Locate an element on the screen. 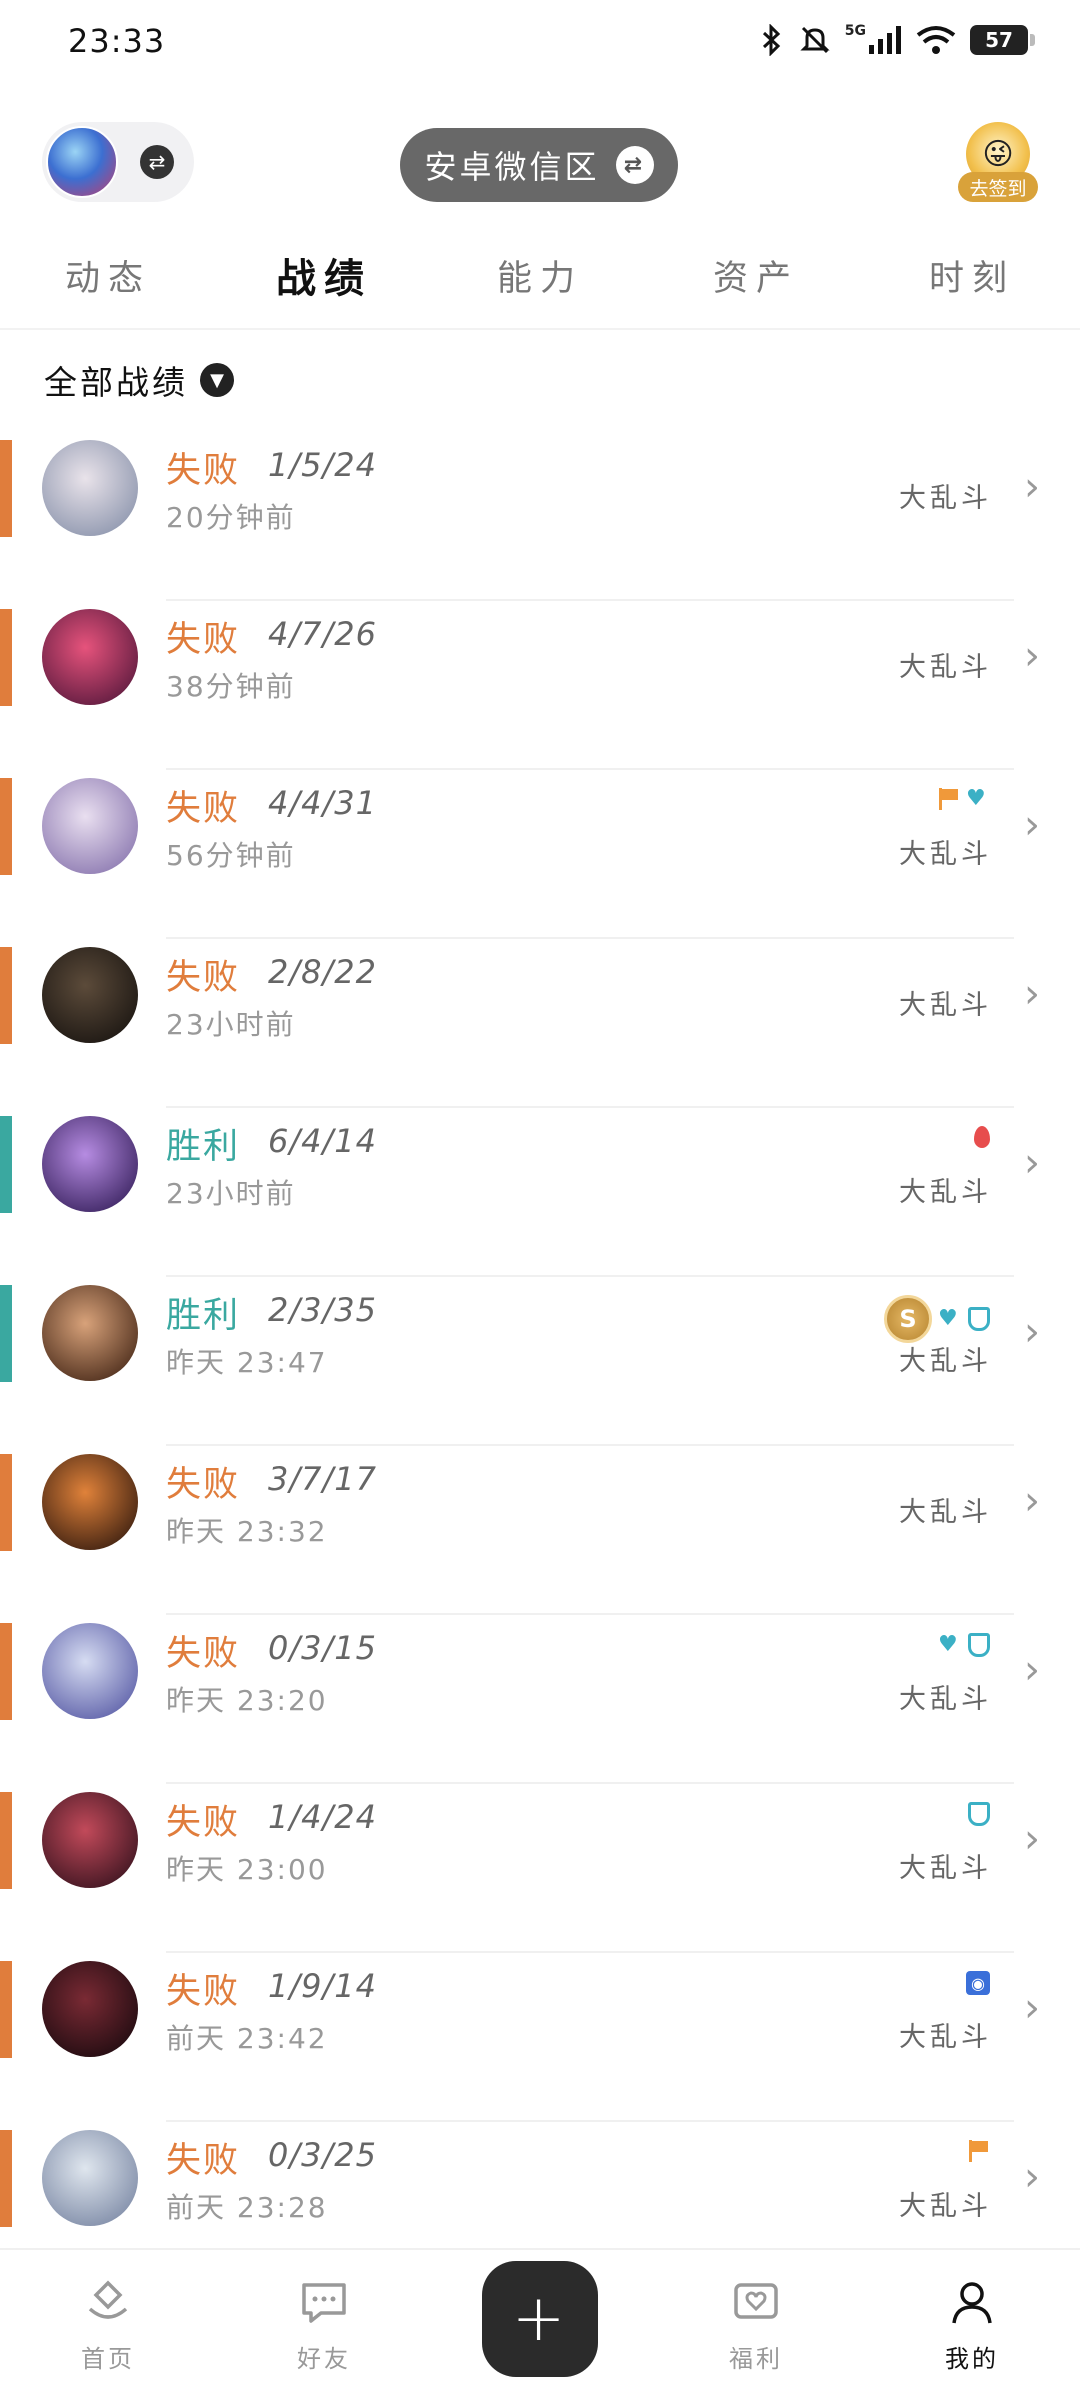  match-time: 昨天 23:20 is located at coordinates (247, 1700).